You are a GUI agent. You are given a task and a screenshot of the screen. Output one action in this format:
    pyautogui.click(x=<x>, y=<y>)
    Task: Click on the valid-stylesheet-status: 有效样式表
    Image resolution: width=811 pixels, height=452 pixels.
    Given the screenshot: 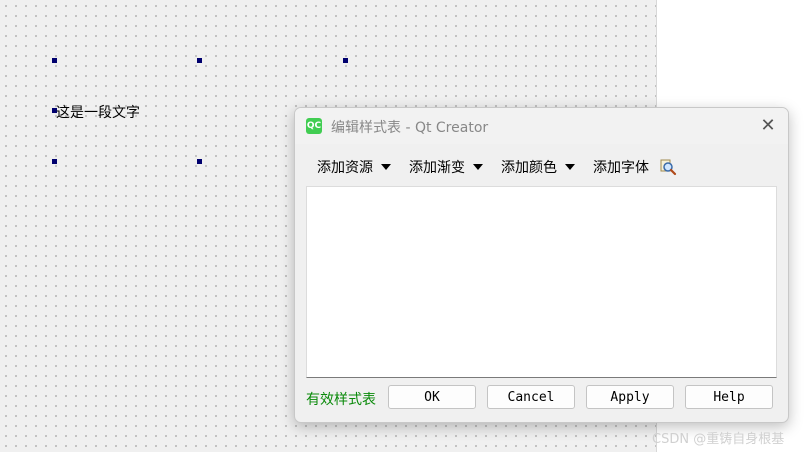 What is the action you would take?
    pyautogui.click(x=341, y=400)
    